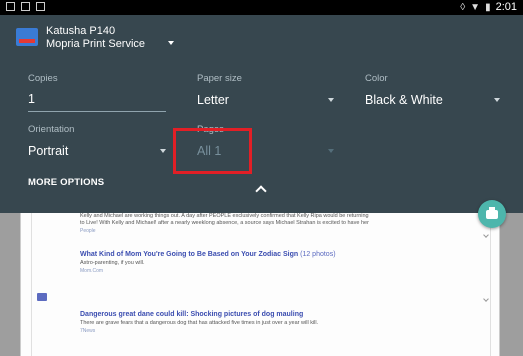 This screenshot has width=523, height=356. What do you see at coordinates (88, 331) in the screenshot?
I see `article-3-source: 7News` at bounding box center [88, 331].